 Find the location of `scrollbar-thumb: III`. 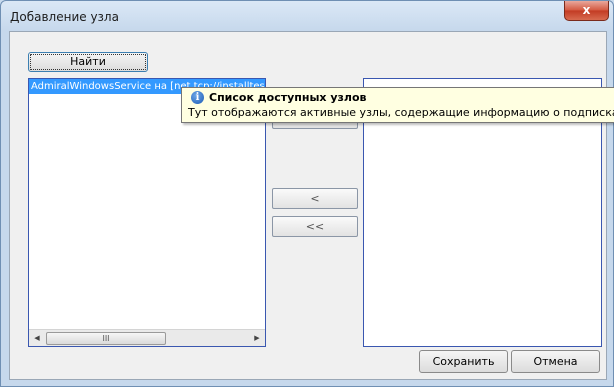

scrollbar-thumb: III is located at coordinates (106, 338).